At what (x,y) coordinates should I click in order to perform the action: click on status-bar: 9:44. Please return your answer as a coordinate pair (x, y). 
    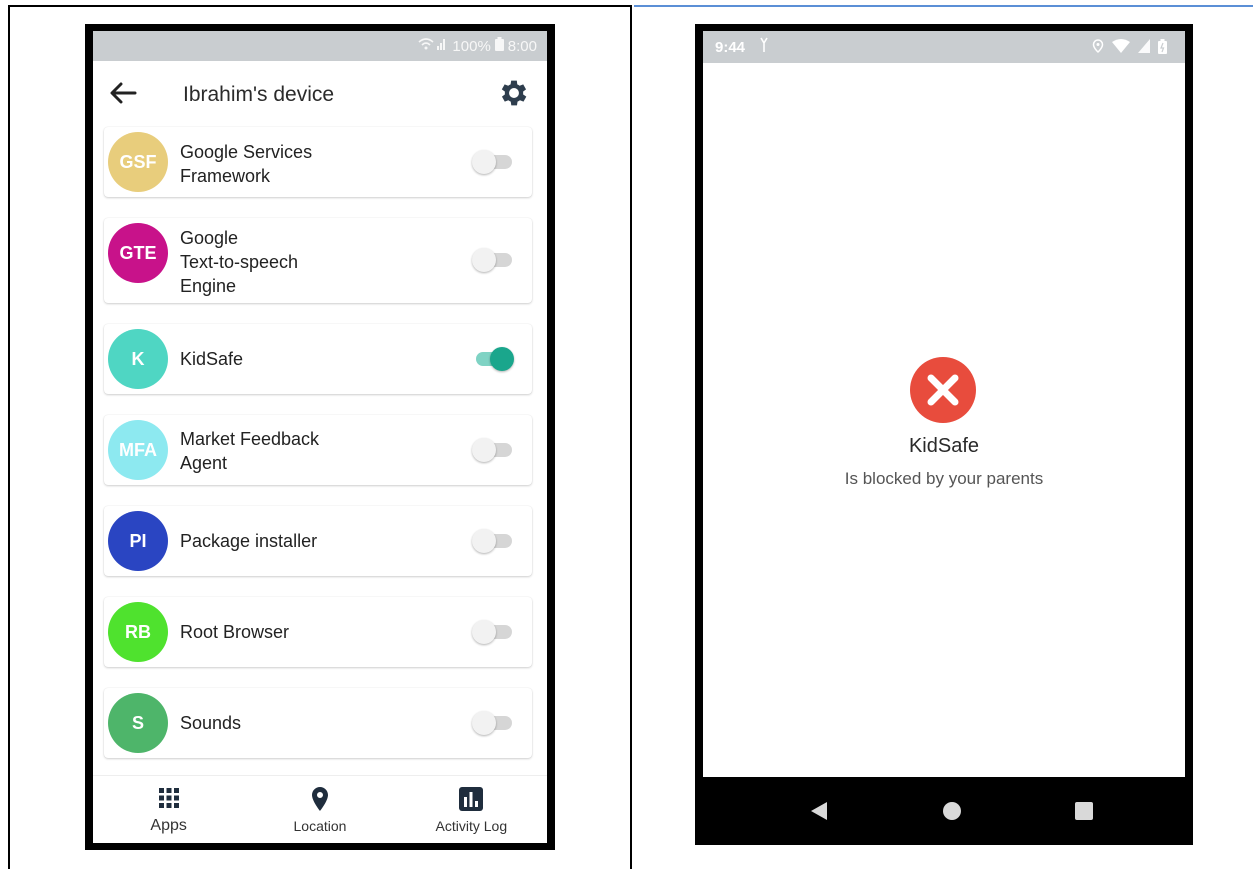
    Looking at the image, I should click on (944, 47).